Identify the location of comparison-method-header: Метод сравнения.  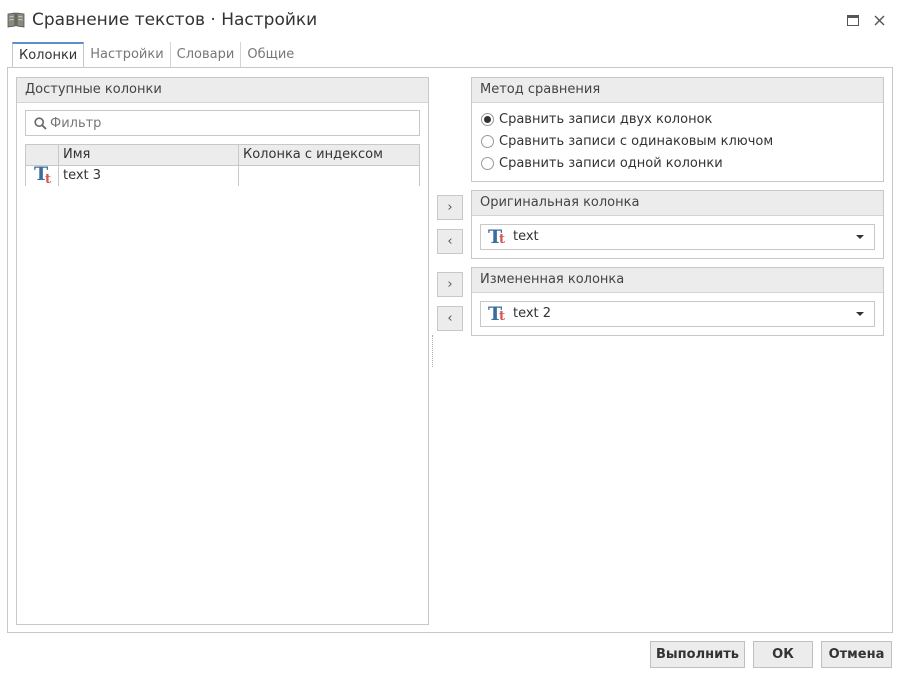
(677, 90).